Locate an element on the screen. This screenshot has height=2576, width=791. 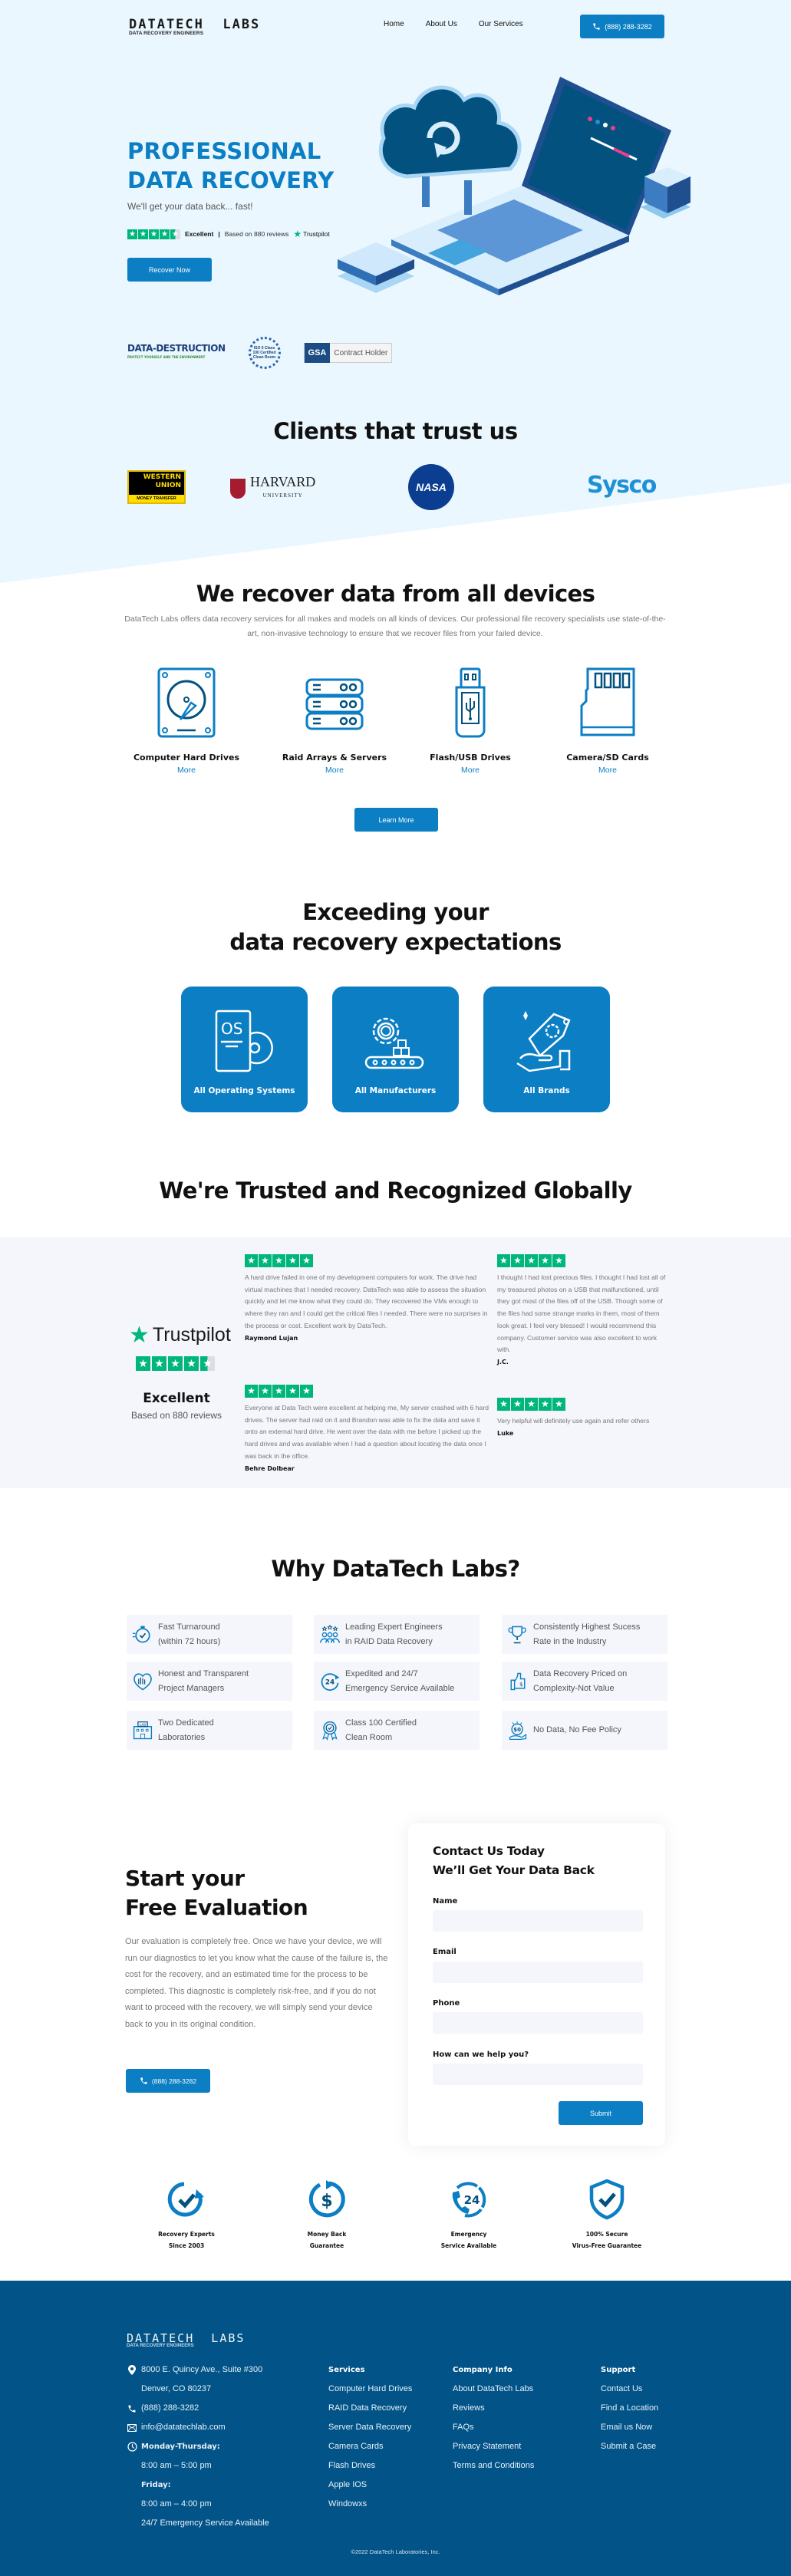
nav-home: Home is located at coordinates (394, 24).